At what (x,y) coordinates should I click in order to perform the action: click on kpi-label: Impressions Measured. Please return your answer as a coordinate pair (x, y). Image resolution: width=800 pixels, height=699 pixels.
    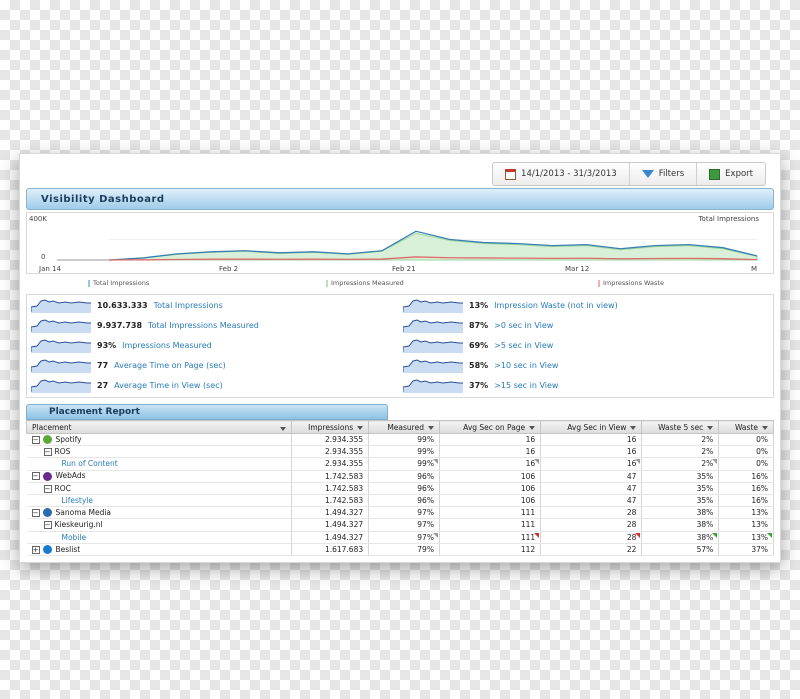
    Looking at the image, I should click on (167, 345).